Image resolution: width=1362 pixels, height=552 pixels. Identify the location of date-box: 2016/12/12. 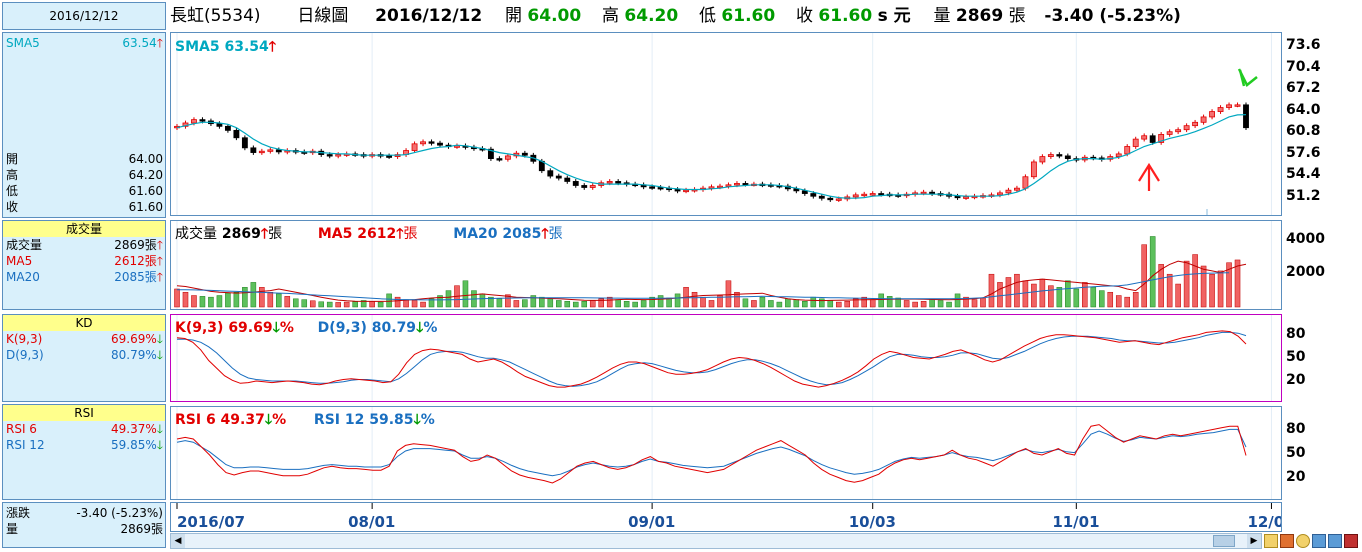
(84, 16).